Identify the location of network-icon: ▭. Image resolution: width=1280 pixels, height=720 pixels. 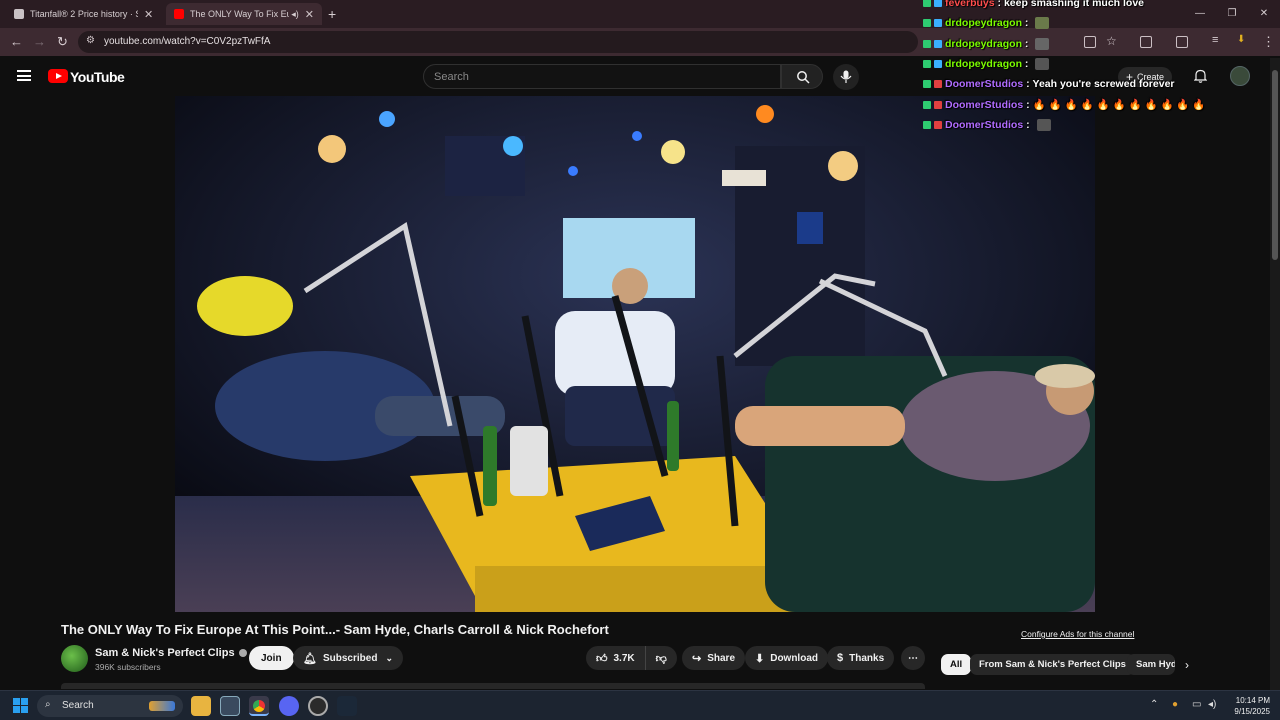
(1196, 704).